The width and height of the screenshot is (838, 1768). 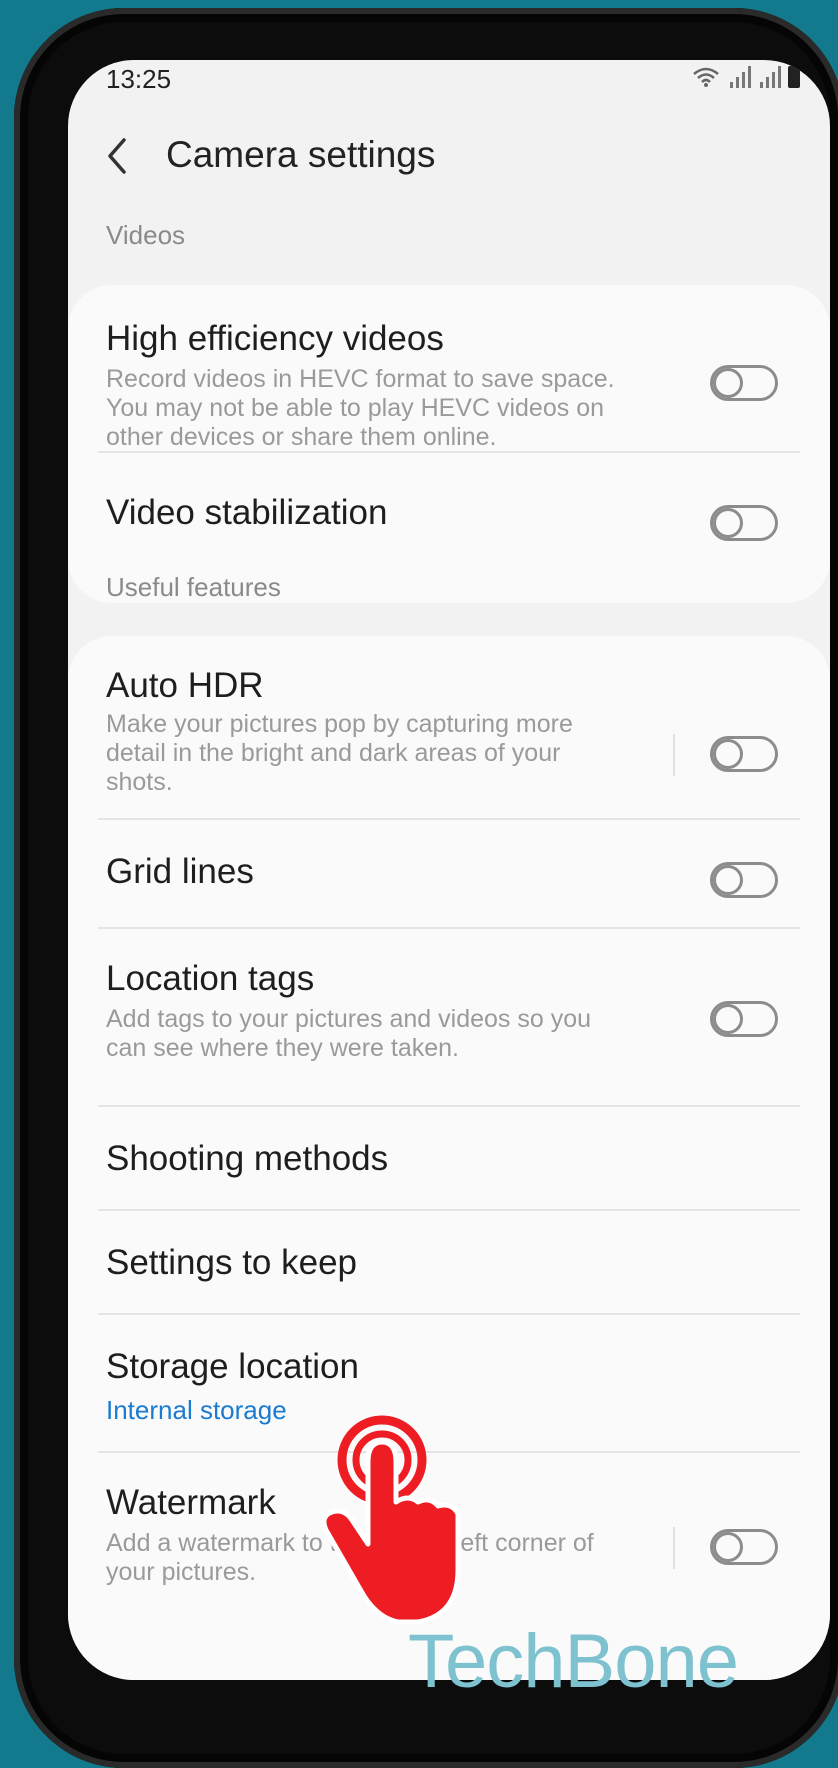 What do you see at coordinates (794, 75) in the screenshot?
I see `battery-icon` at bounding box center [794, 75].